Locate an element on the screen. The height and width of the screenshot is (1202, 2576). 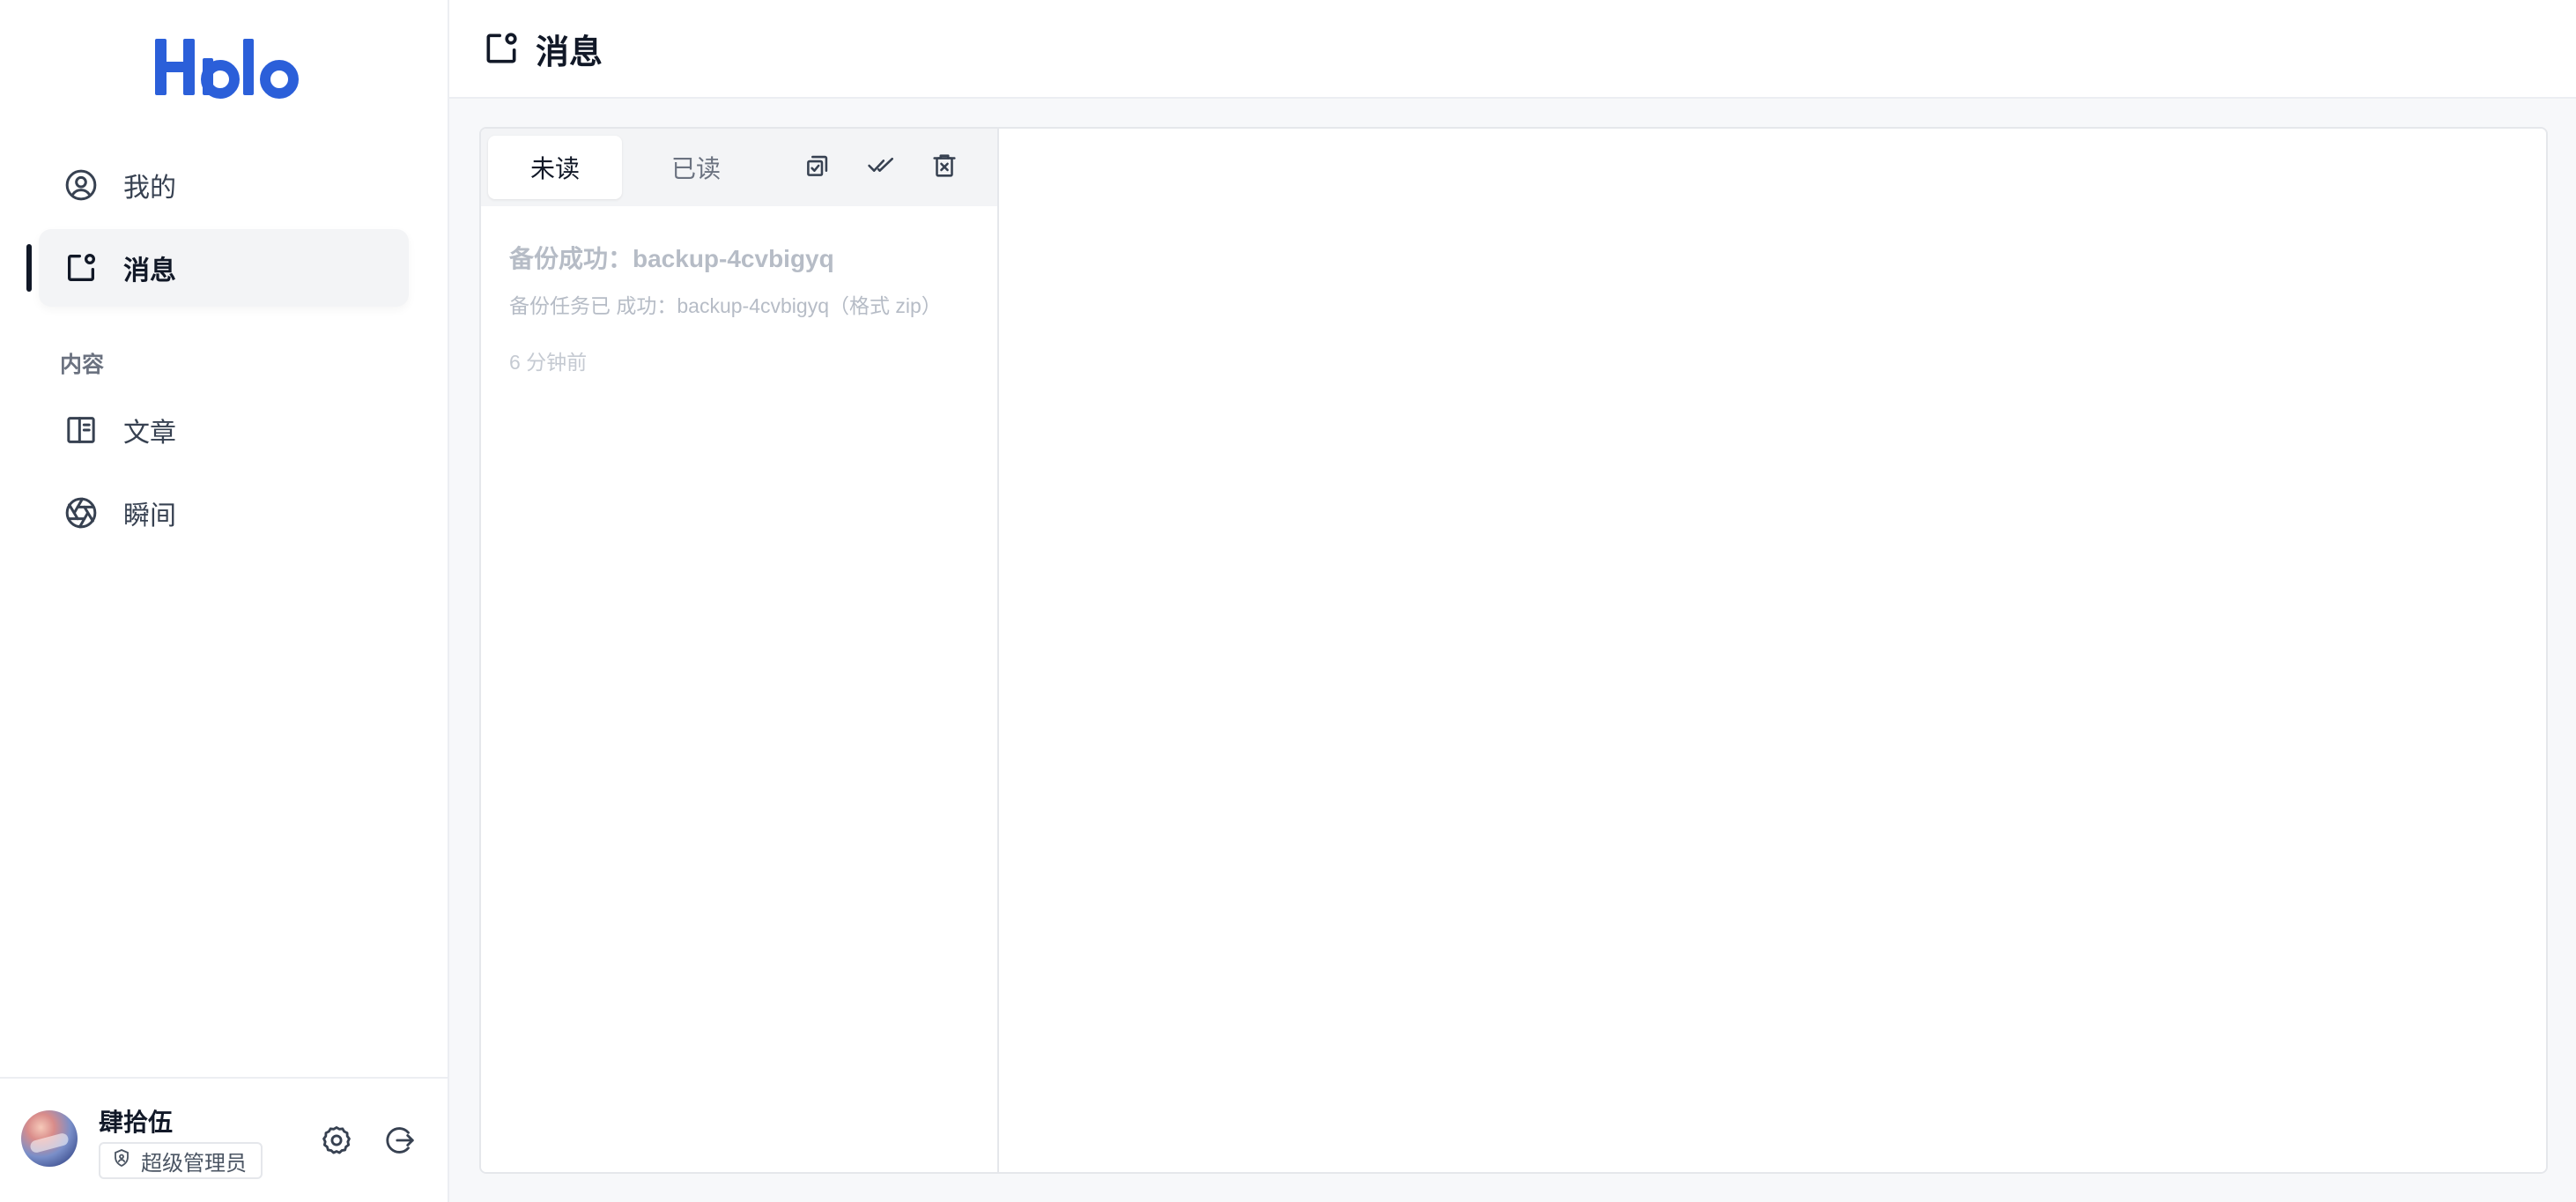
book-icon is located at coordinates (81, 430).